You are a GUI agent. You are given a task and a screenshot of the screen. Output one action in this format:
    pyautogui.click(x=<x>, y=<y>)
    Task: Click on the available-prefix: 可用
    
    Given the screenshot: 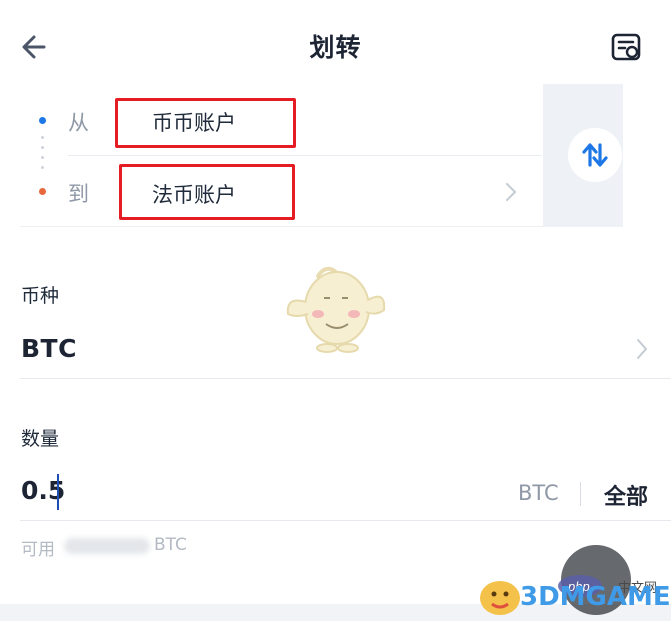 What is the action you would take?
    pyautogui.click(x=38, y=550)
    